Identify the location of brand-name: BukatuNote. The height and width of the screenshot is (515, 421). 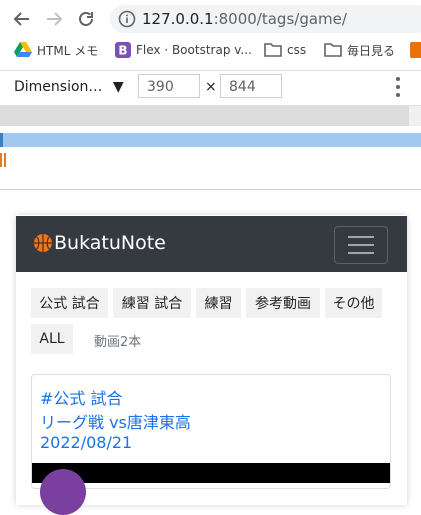
(110, 243).